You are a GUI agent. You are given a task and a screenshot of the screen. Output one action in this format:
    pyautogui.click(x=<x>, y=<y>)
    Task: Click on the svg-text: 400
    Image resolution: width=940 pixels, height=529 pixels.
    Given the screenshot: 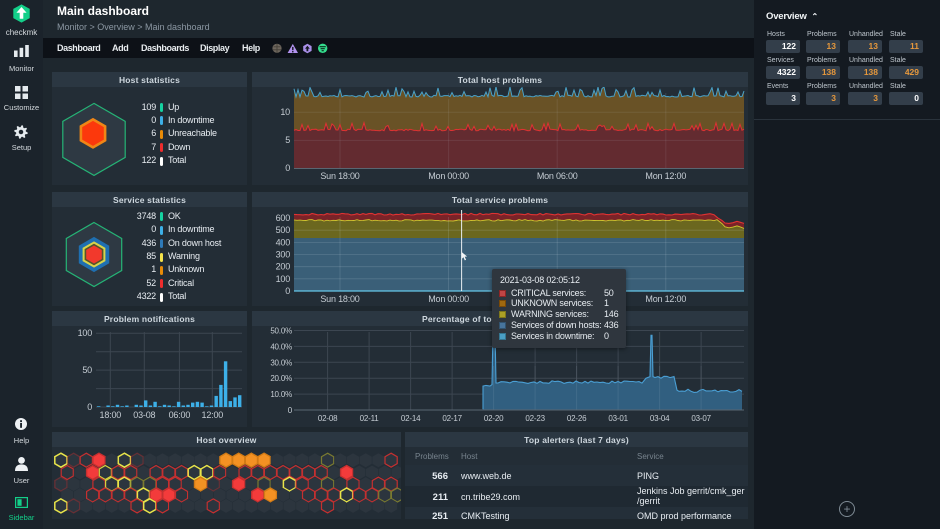 What is the action you would take?
    pyautogui.click(x=283, y=242)
    